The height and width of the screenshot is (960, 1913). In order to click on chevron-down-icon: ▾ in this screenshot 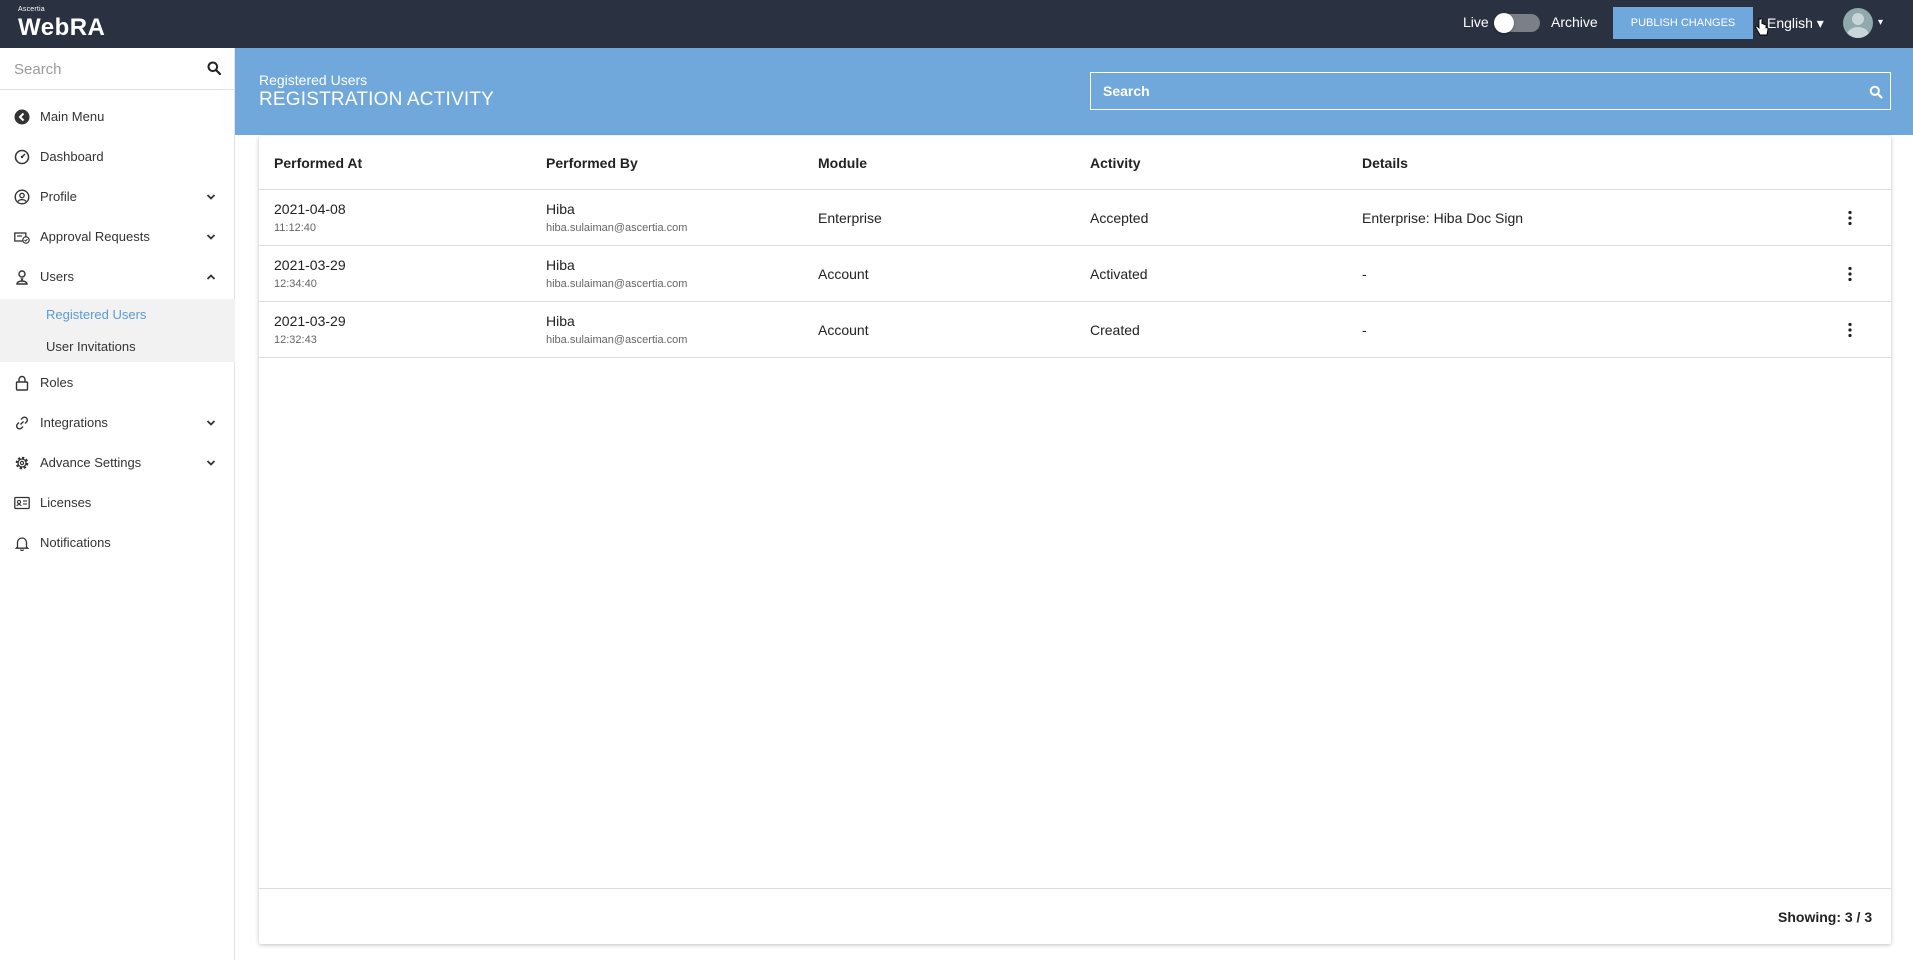, I will do `click(1880, 22)`.